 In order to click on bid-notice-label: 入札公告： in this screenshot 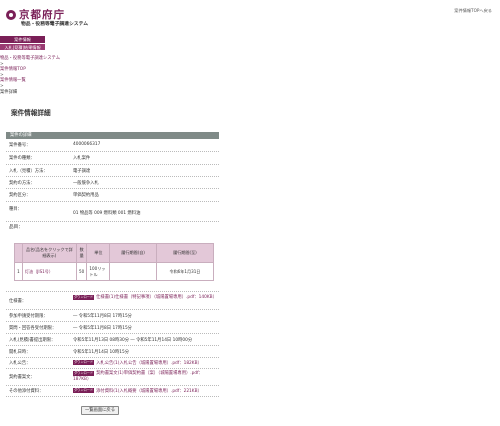, I will do `click(20, 363)`.